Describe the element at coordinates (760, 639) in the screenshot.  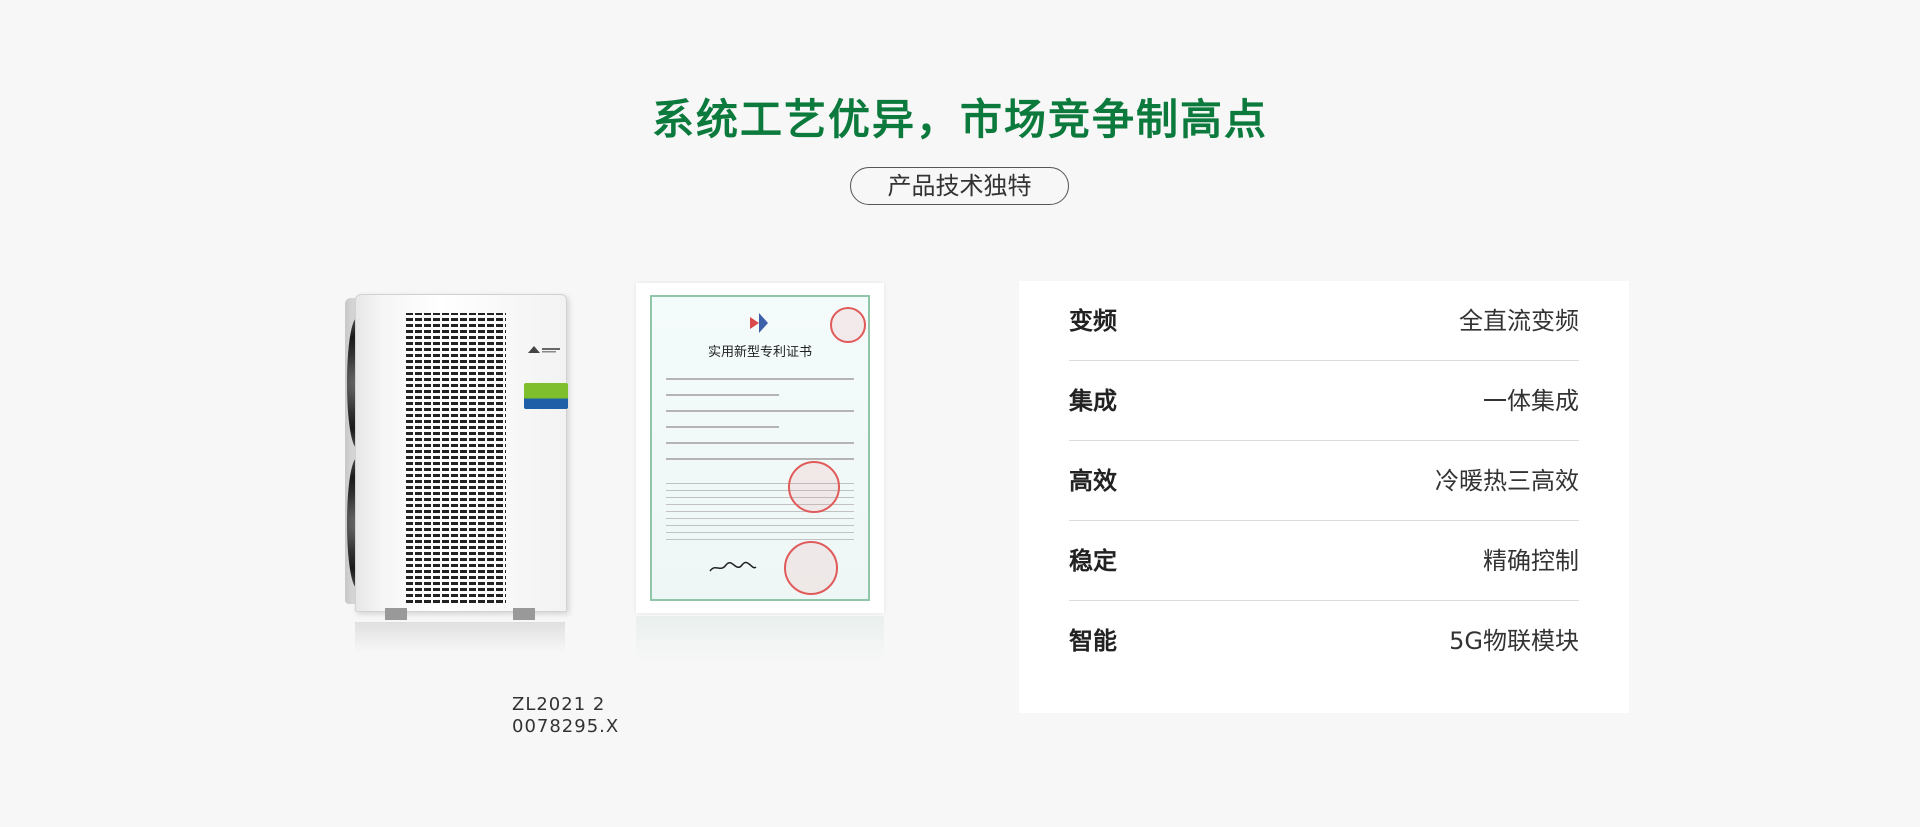
I see `certificate-reflection` at that location.